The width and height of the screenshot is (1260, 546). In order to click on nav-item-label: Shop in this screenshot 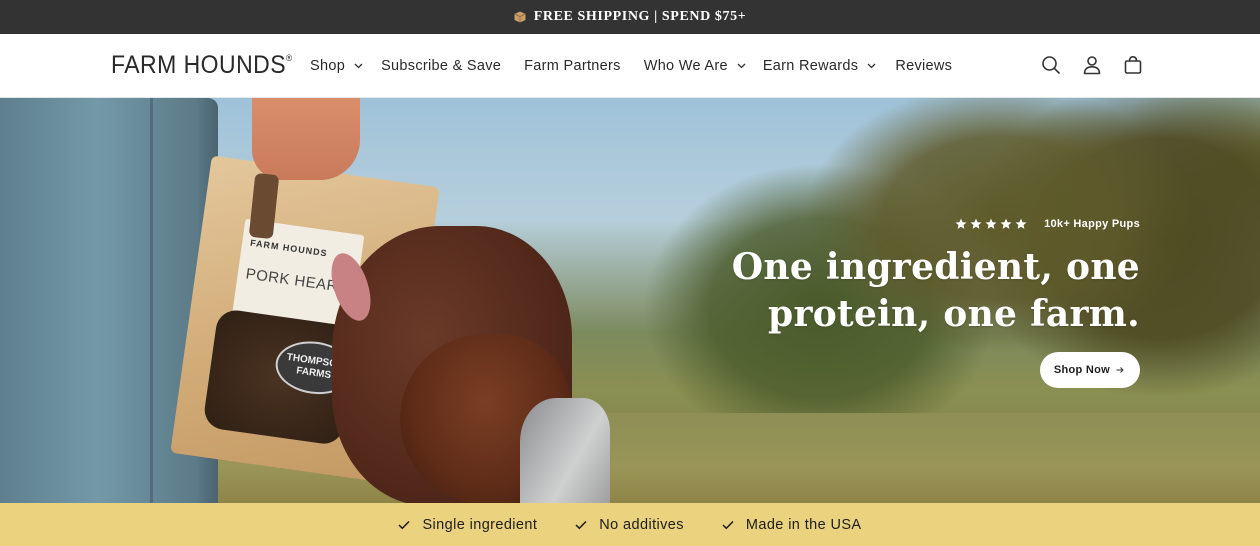, I will do `click(328, 66)`.